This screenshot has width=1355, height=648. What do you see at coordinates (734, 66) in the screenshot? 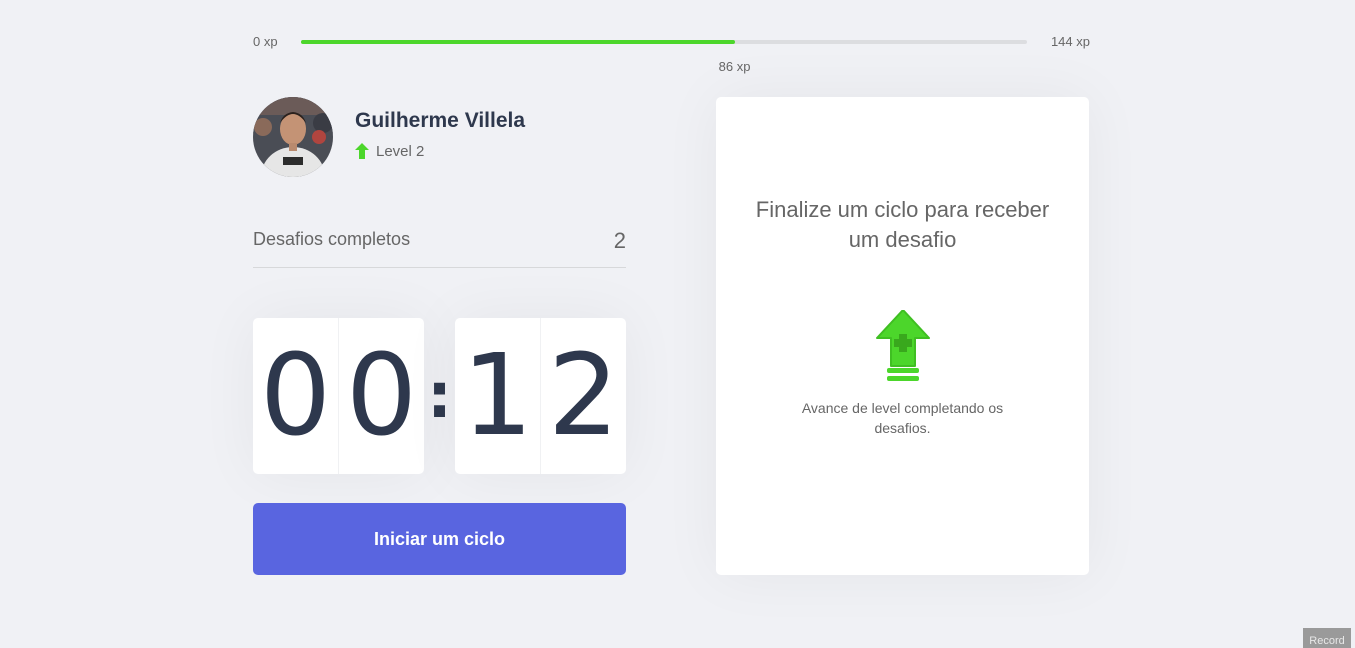
I see `xp-current-label: 86 xp` at bounding box center [734, 66].